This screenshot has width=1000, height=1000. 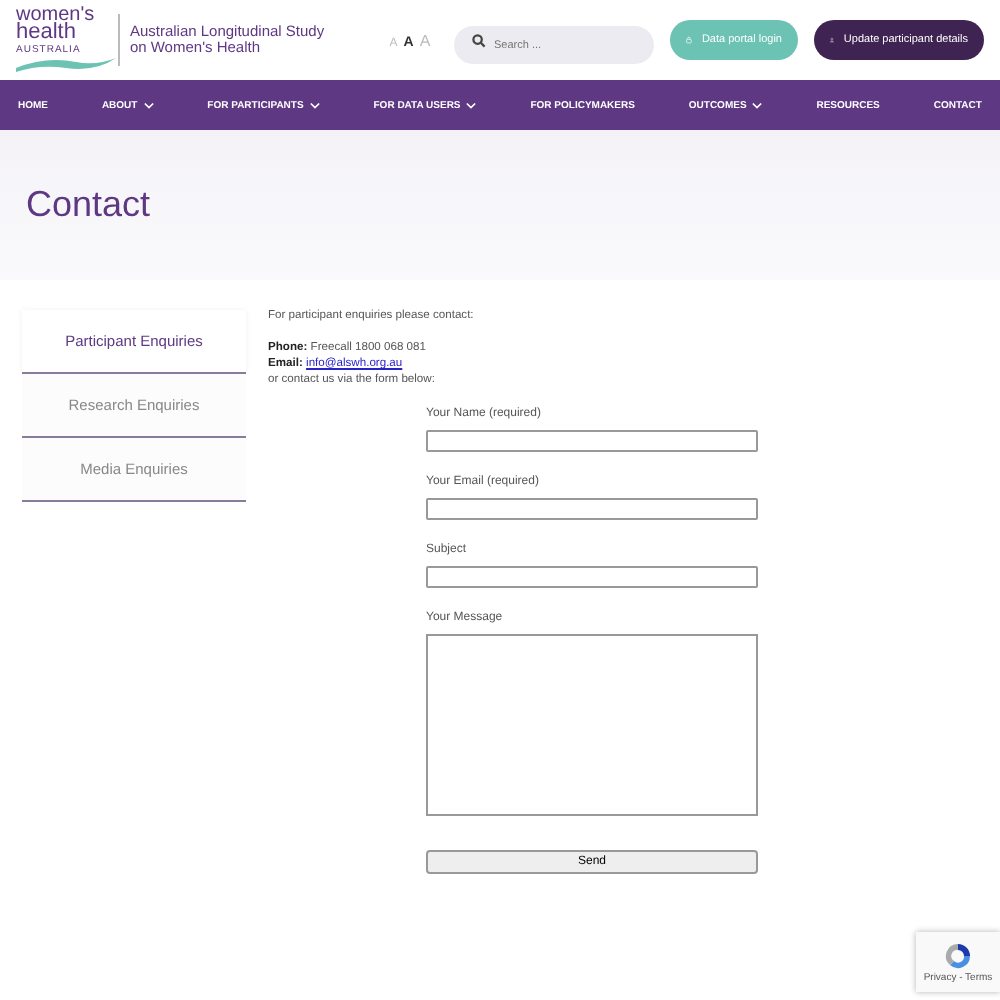 What do you see at coordinates (88, 205) in the screenshot?
I see `page-title: Contact` at bounding box center [88, 205].